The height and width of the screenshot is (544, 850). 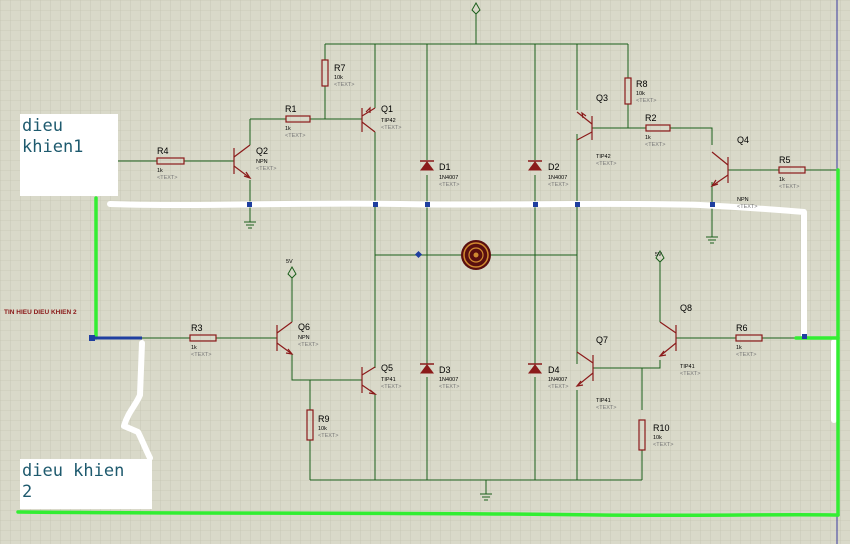 I want to click on r2-ref: R2, so click(x=651, y=118).